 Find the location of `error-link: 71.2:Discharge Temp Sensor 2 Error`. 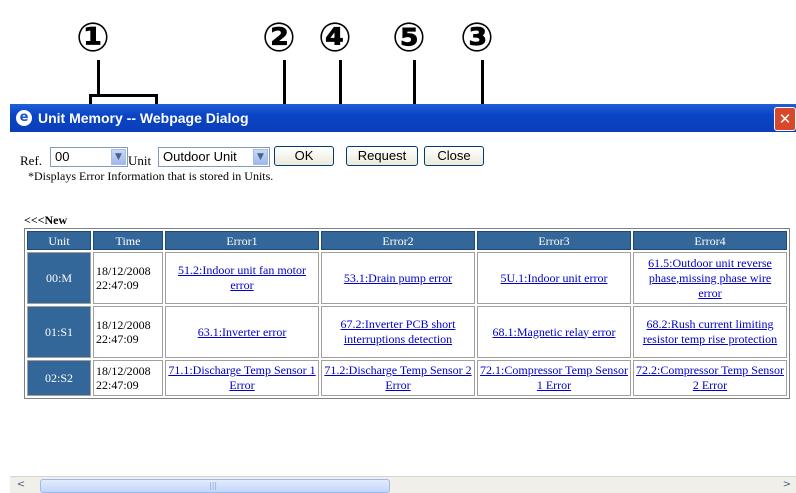

error-link: 71.2:Discharge Temp Sensor 2 Error is located at coordinates (397, 377).